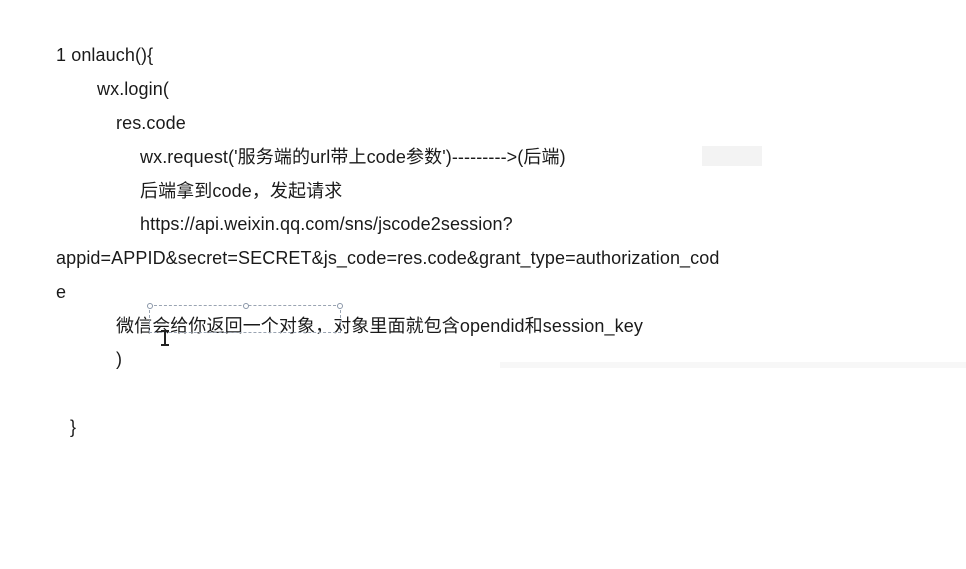  Describe the element at coordinates (165, 338) in the screenshot. I see `text-cursor-icon` at that location.